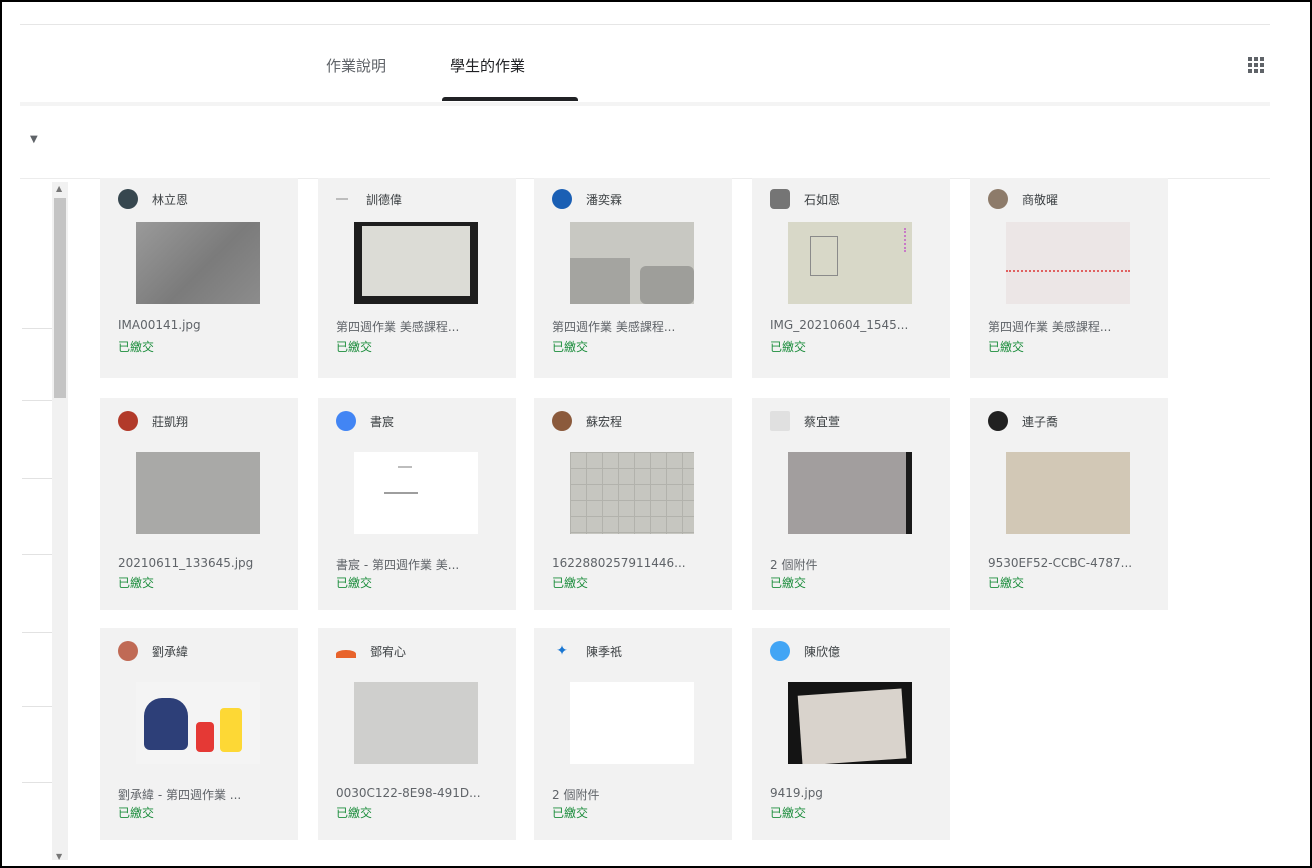 This screenshot has height=868, width=1312. Describe the element at coordinates (822, 199) in the screenshot. I see `student-name: 石如恩` at that location.